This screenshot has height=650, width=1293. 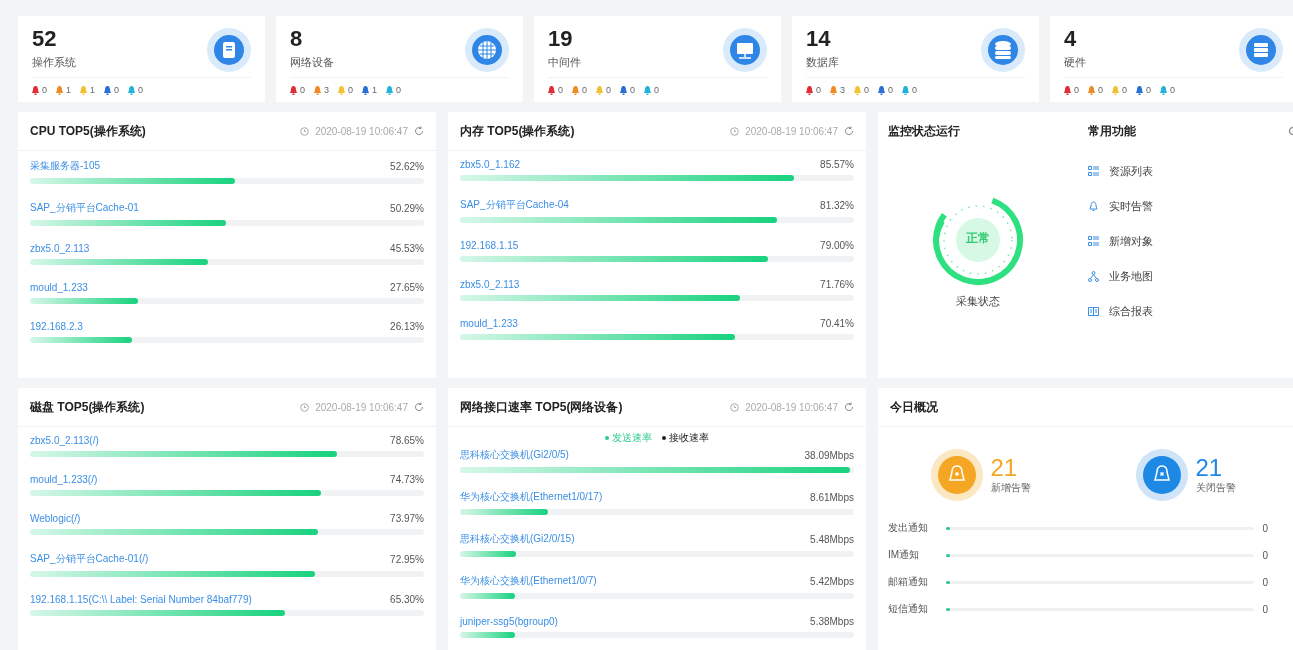 What do you see at coordinates (528, 581) in the screenshot?
I see `resource-link: 华为核心交换机(Ethernet1/0/7)` at bounding box center [528, 581].